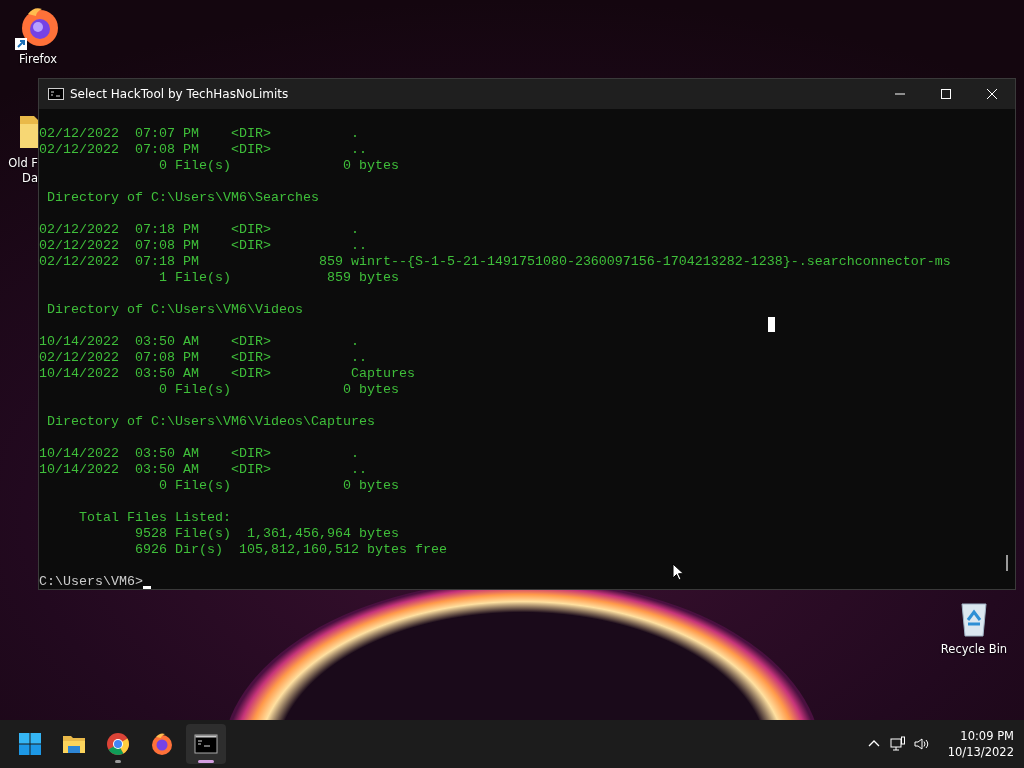  I want to click on clock-time: 10:09 PM, so click(987, 736).